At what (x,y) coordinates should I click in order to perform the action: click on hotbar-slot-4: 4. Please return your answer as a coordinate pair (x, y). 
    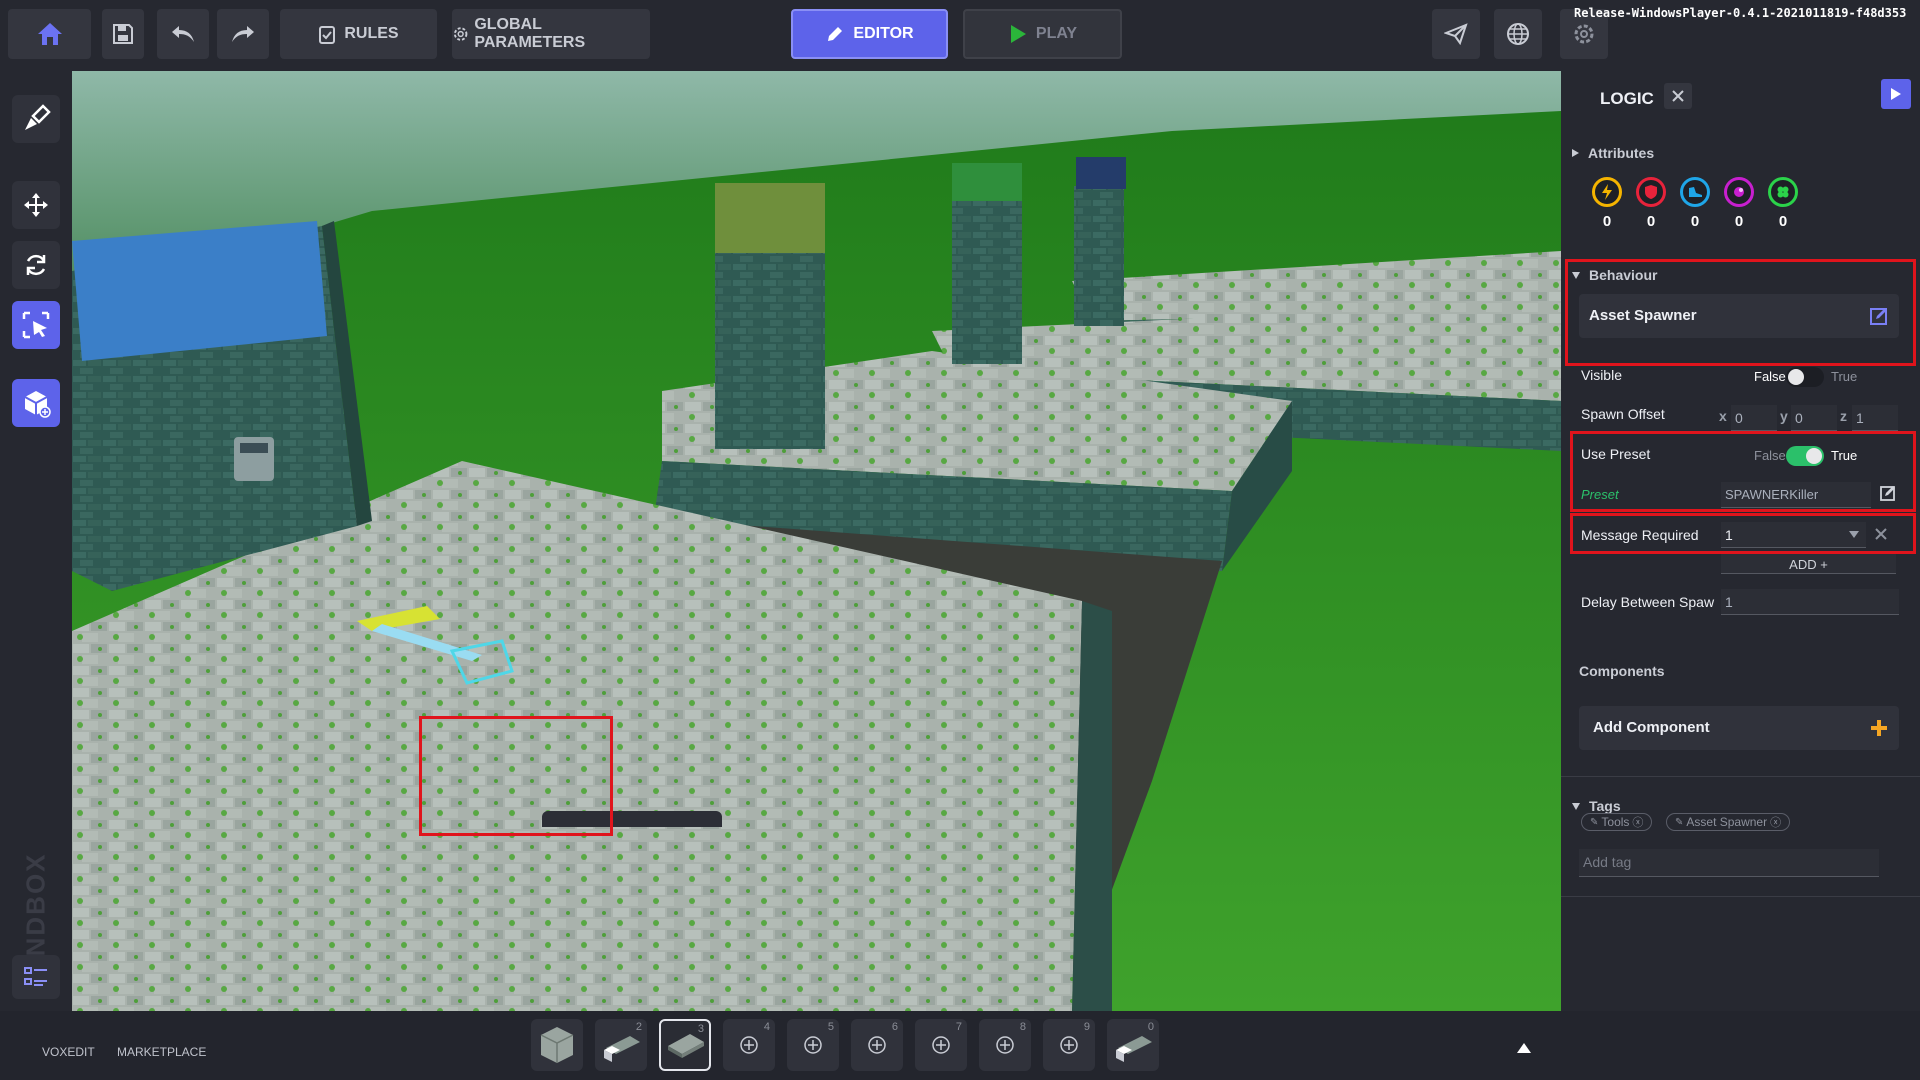
    Looking at the image, I should click on (749, 1045).